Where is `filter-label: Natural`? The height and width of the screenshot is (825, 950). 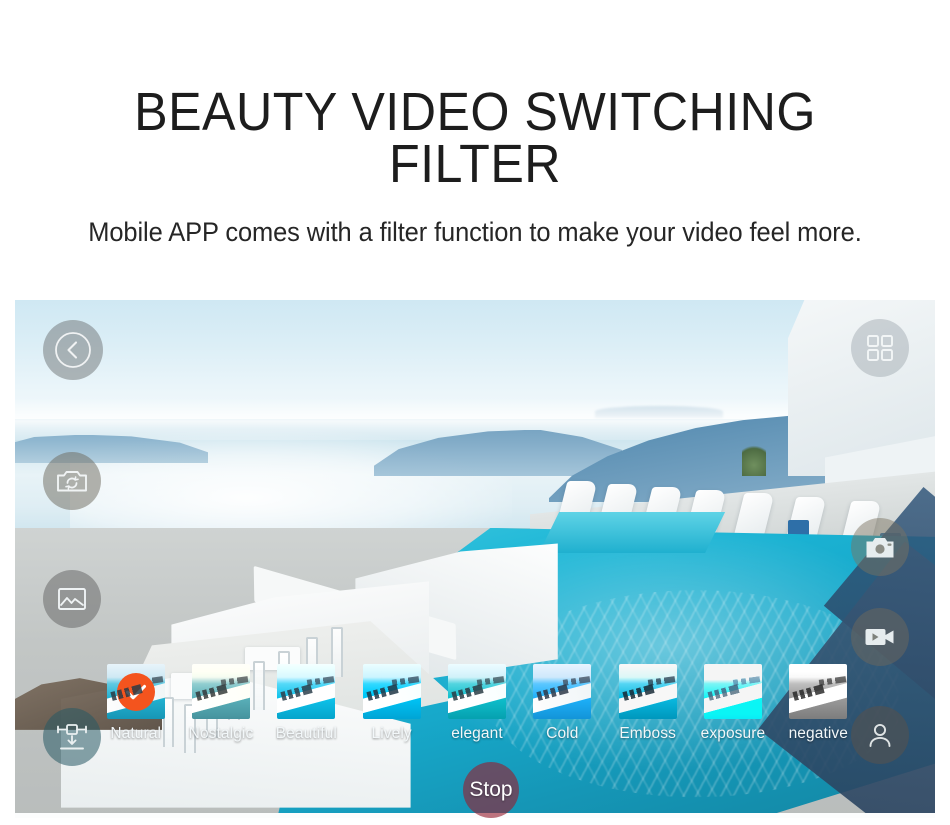
filter-label: Natural is located at coordinates (135, 733).